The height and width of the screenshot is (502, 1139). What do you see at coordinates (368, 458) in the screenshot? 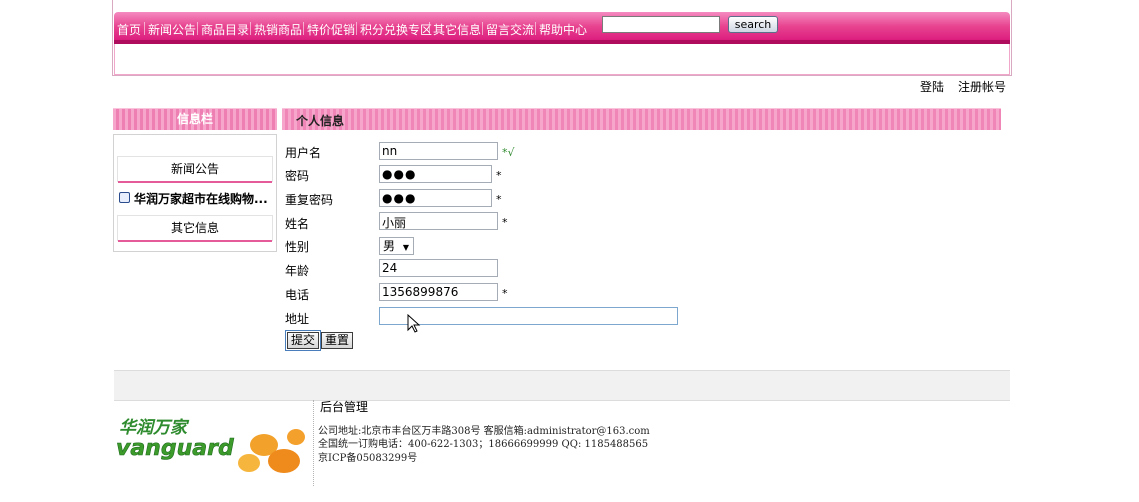
I see `footer-icp: 京ICP备05083299号` at bounding box center [368, 458].